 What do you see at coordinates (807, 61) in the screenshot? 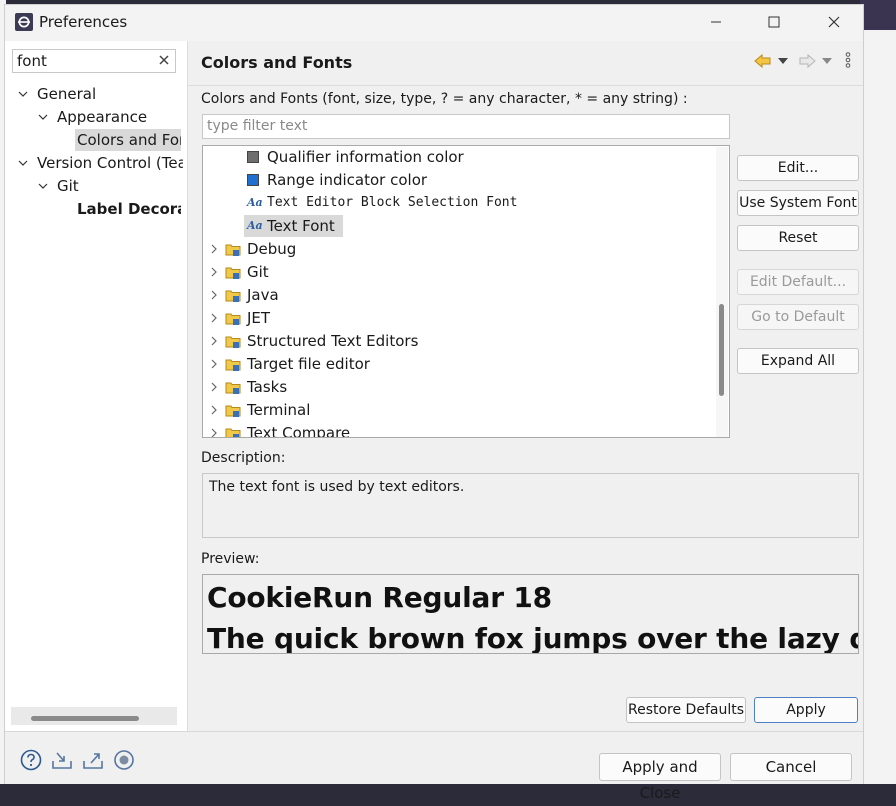
I see `forward-arrow-icon` at bounding box center [807, 61].